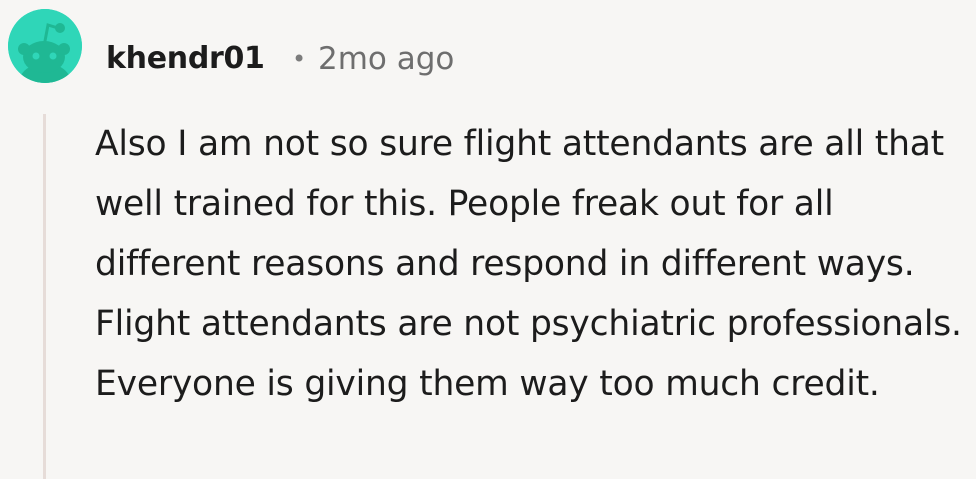 This screenshot has height=479, width=976. I want to click on comment-timestamp: 2mo ago, so click(386, 59).